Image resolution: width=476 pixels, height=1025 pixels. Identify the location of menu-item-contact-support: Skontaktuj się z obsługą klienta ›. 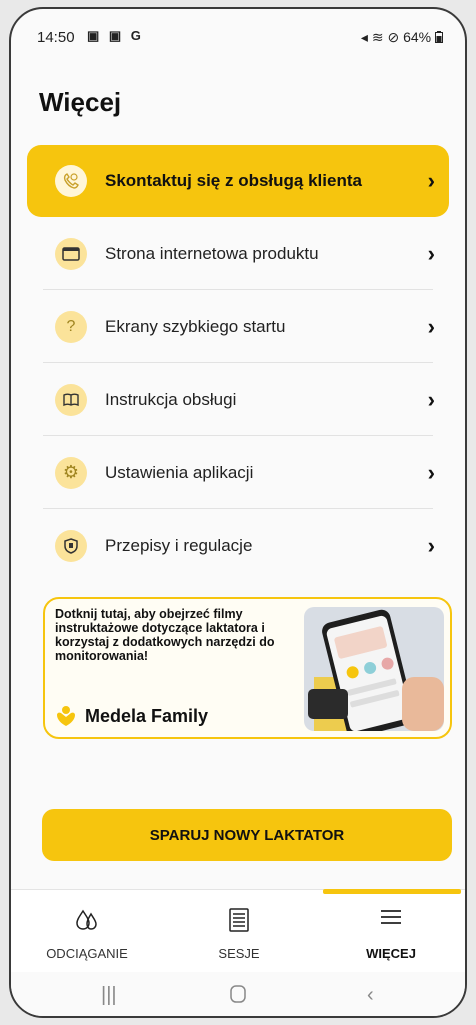
(238, 181).